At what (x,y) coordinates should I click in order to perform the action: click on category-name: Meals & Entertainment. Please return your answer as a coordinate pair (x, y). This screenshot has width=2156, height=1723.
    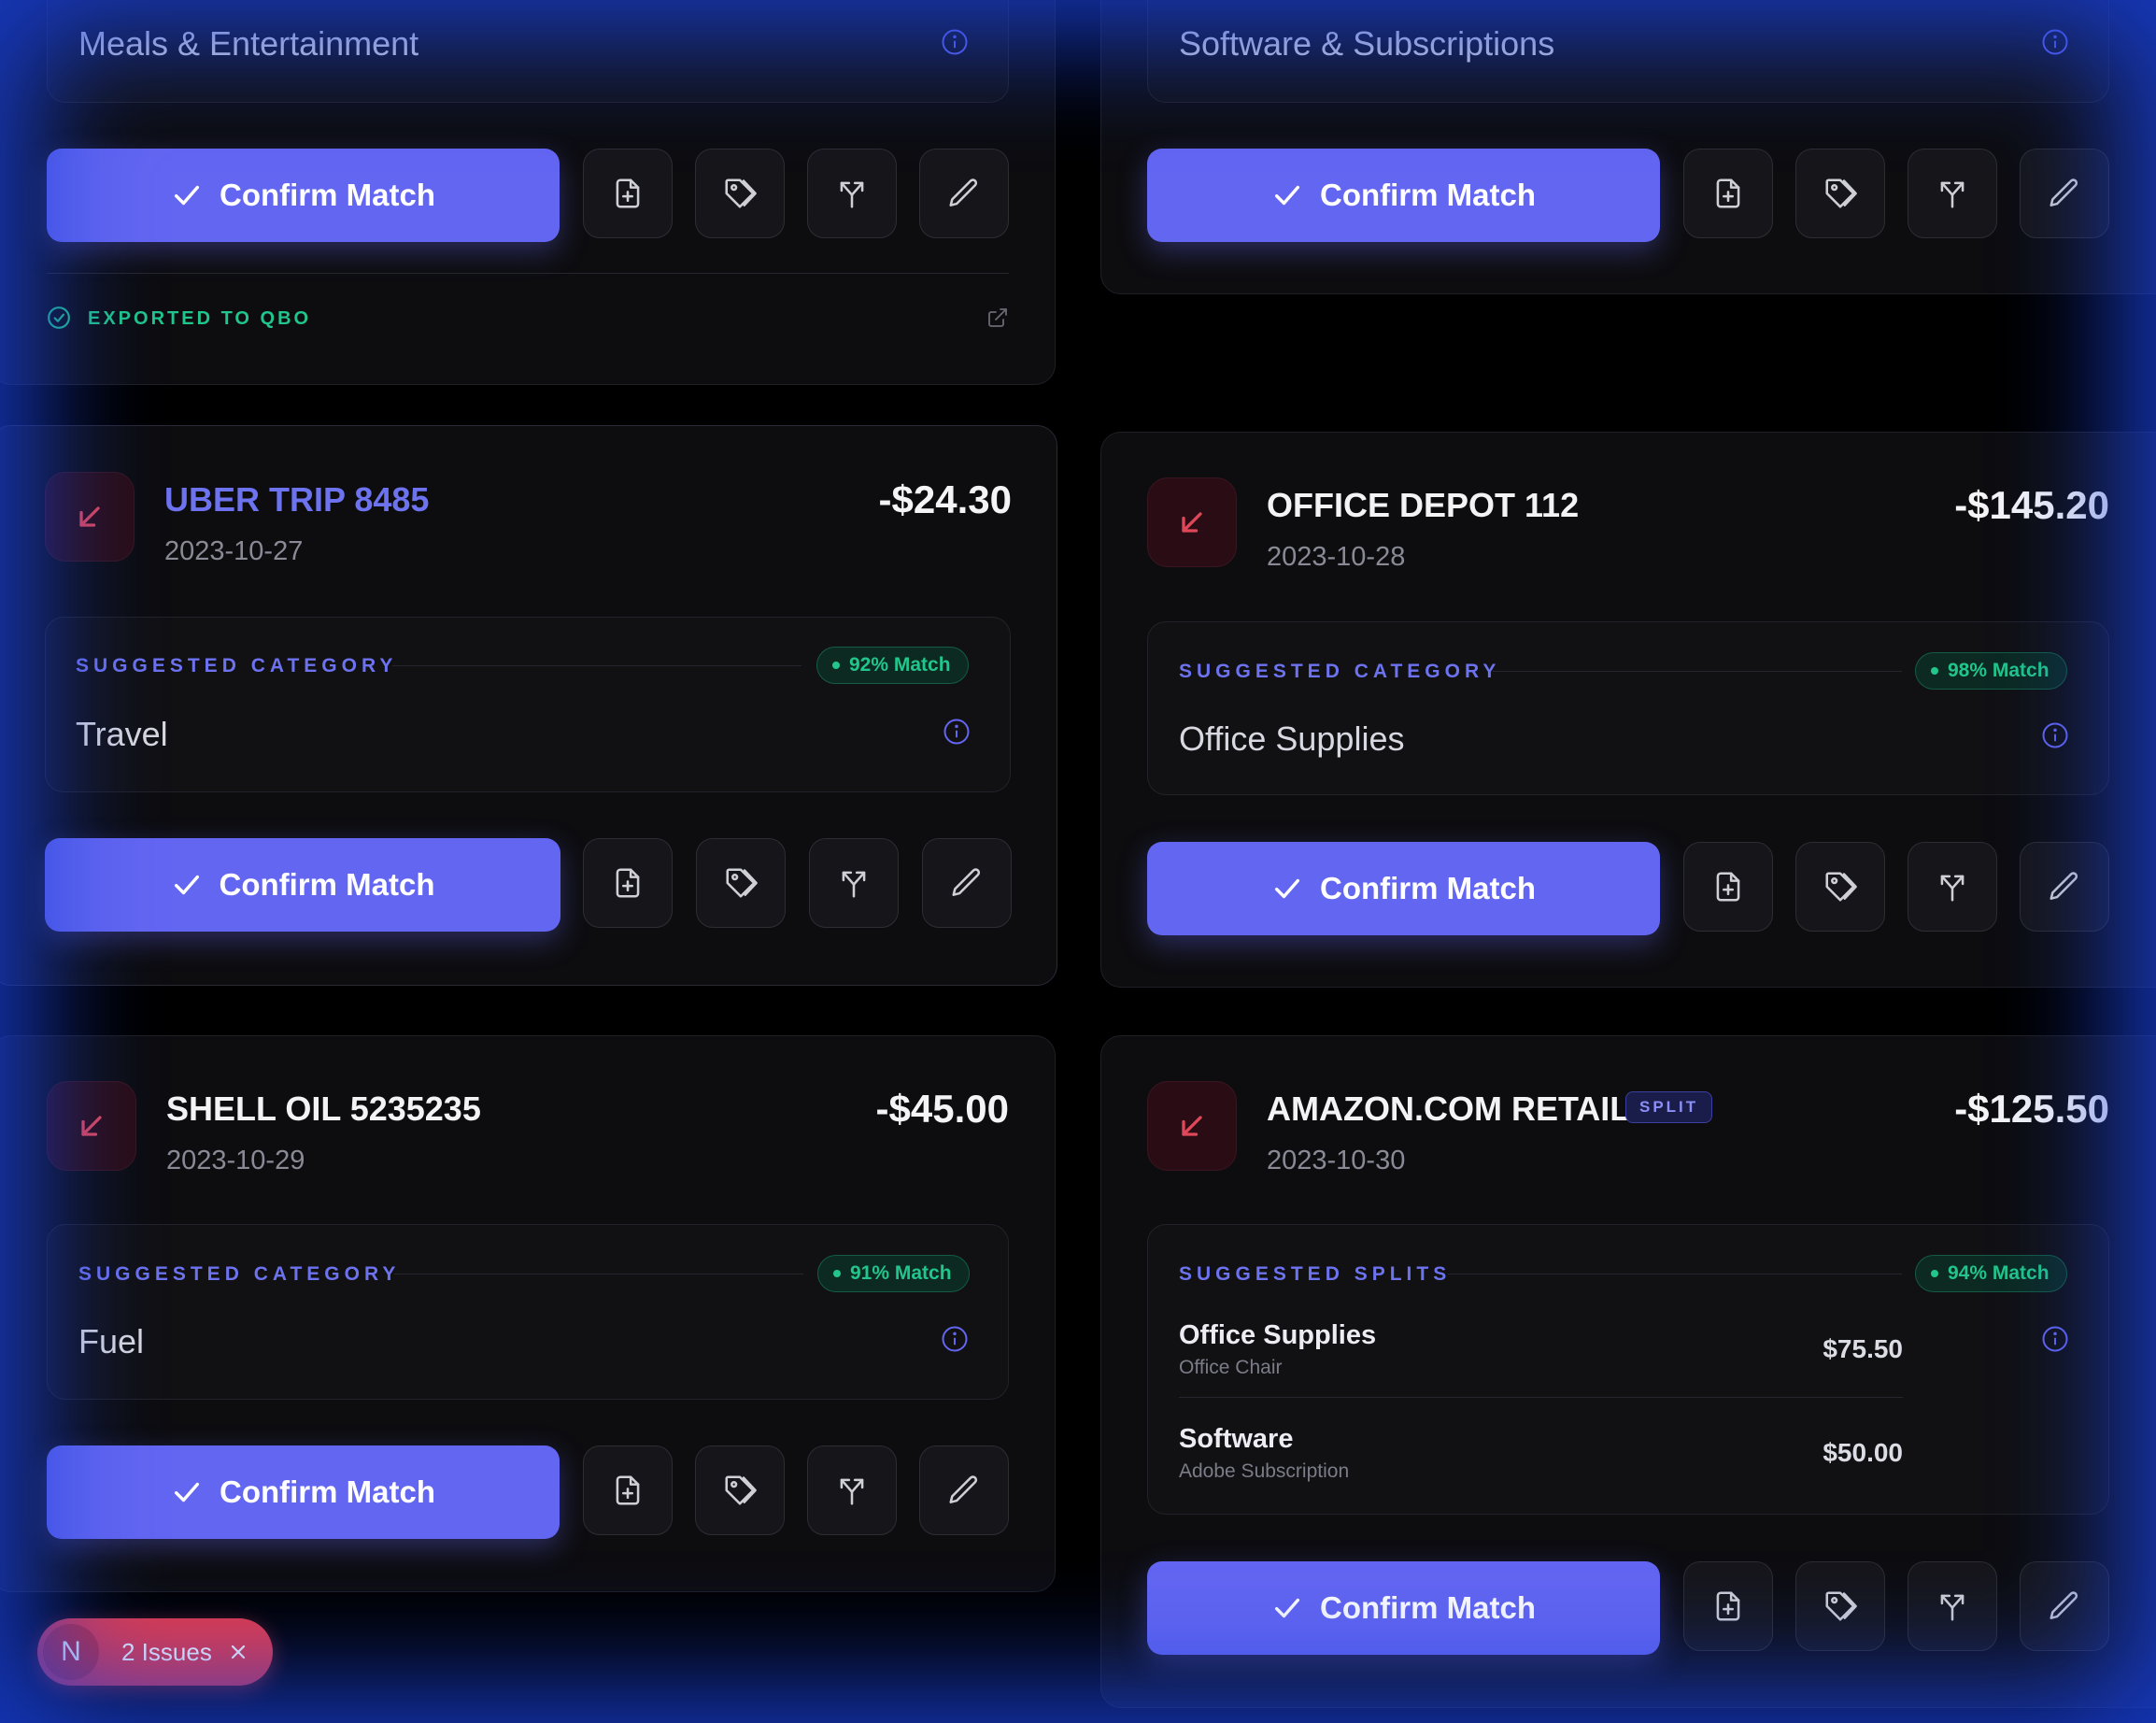
    Looking at the image, I should click on (248, 43).